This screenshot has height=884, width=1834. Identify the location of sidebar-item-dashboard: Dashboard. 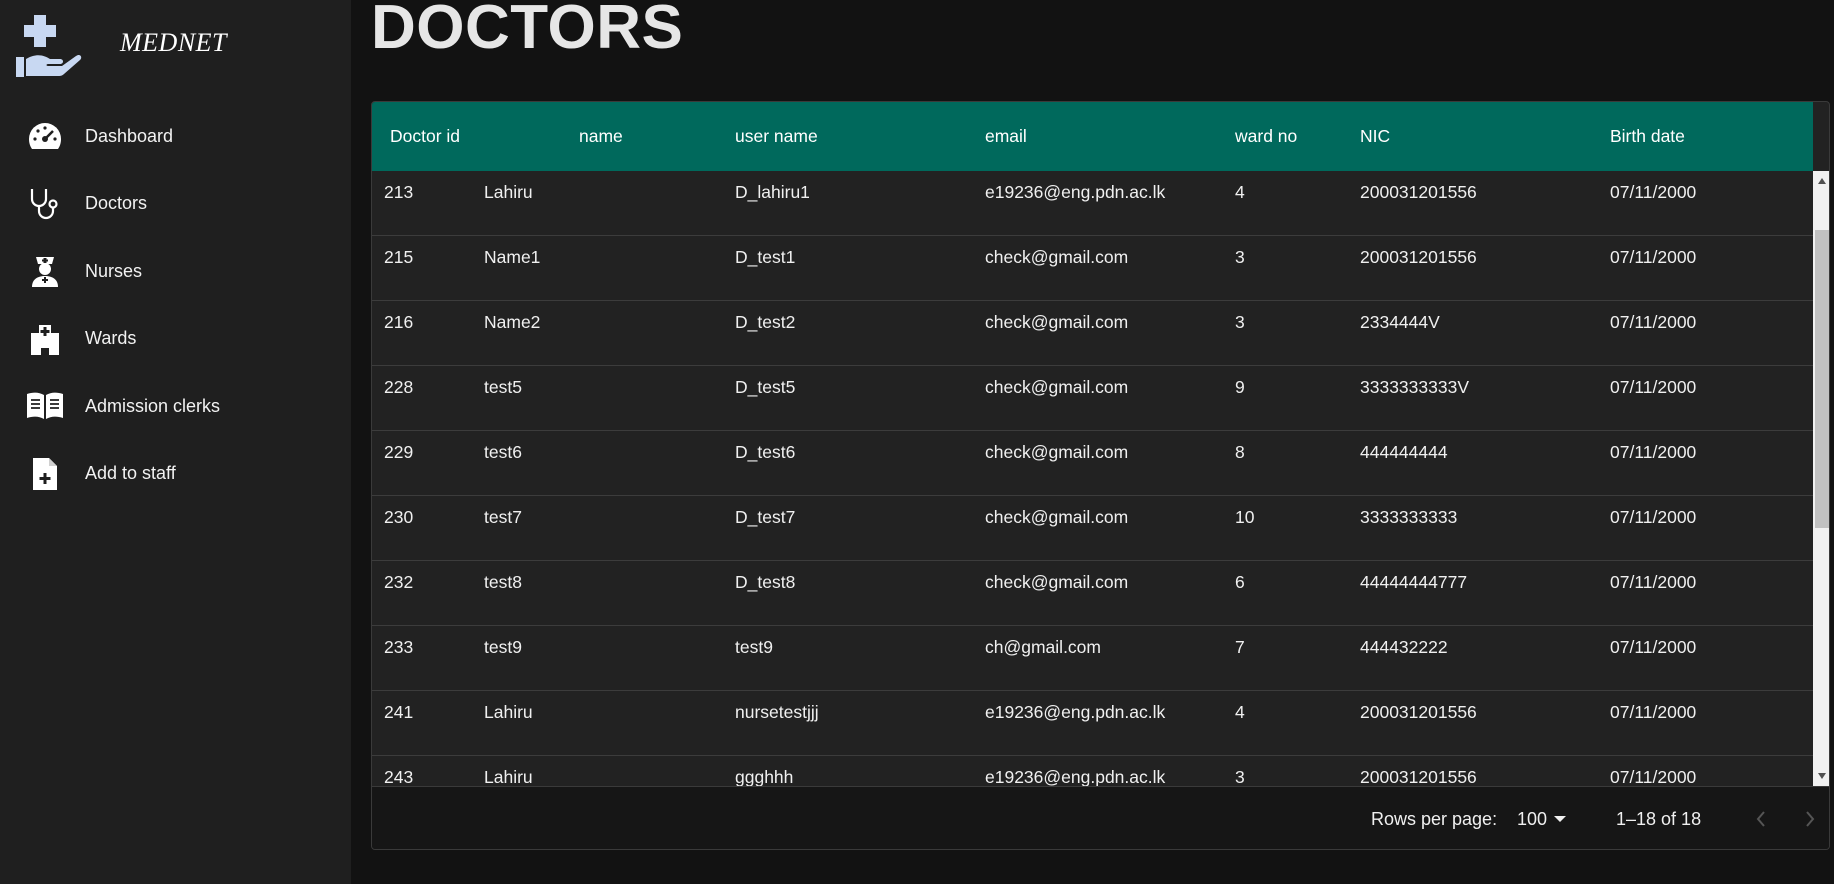
(175, 136).